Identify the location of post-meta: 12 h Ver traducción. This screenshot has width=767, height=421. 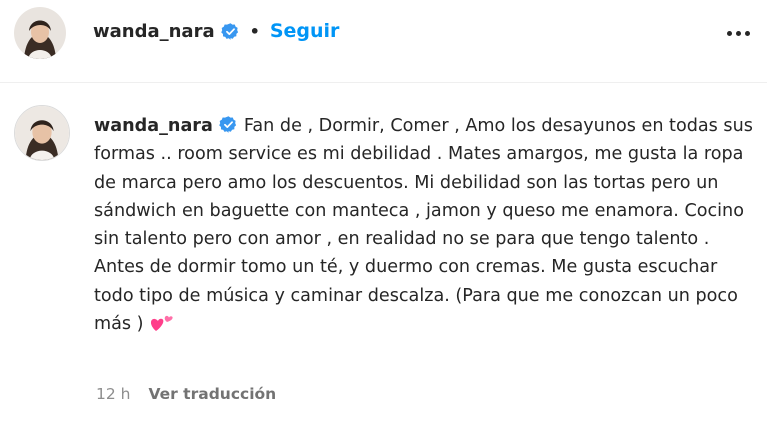
(186, 394).